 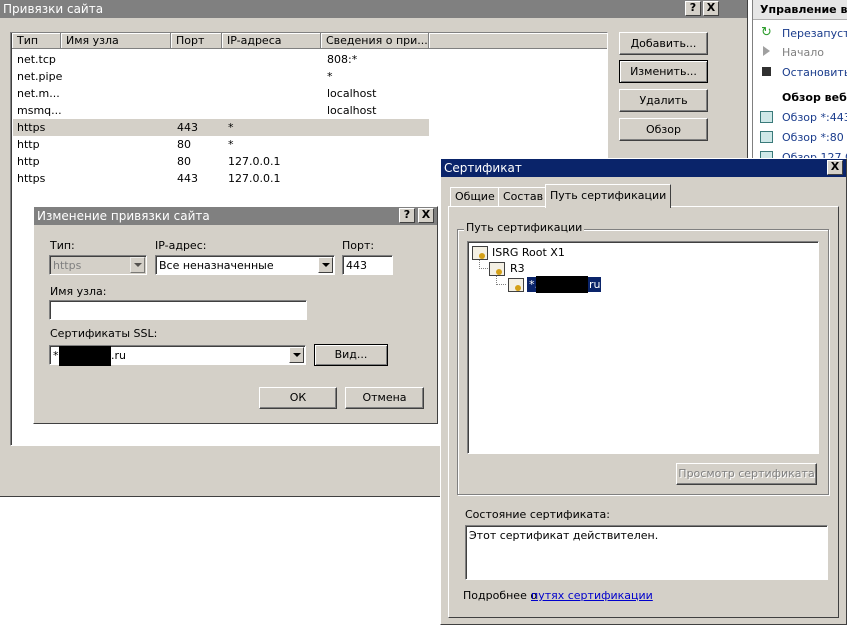 I want to click on start-icon, so click(x=766, y=51).